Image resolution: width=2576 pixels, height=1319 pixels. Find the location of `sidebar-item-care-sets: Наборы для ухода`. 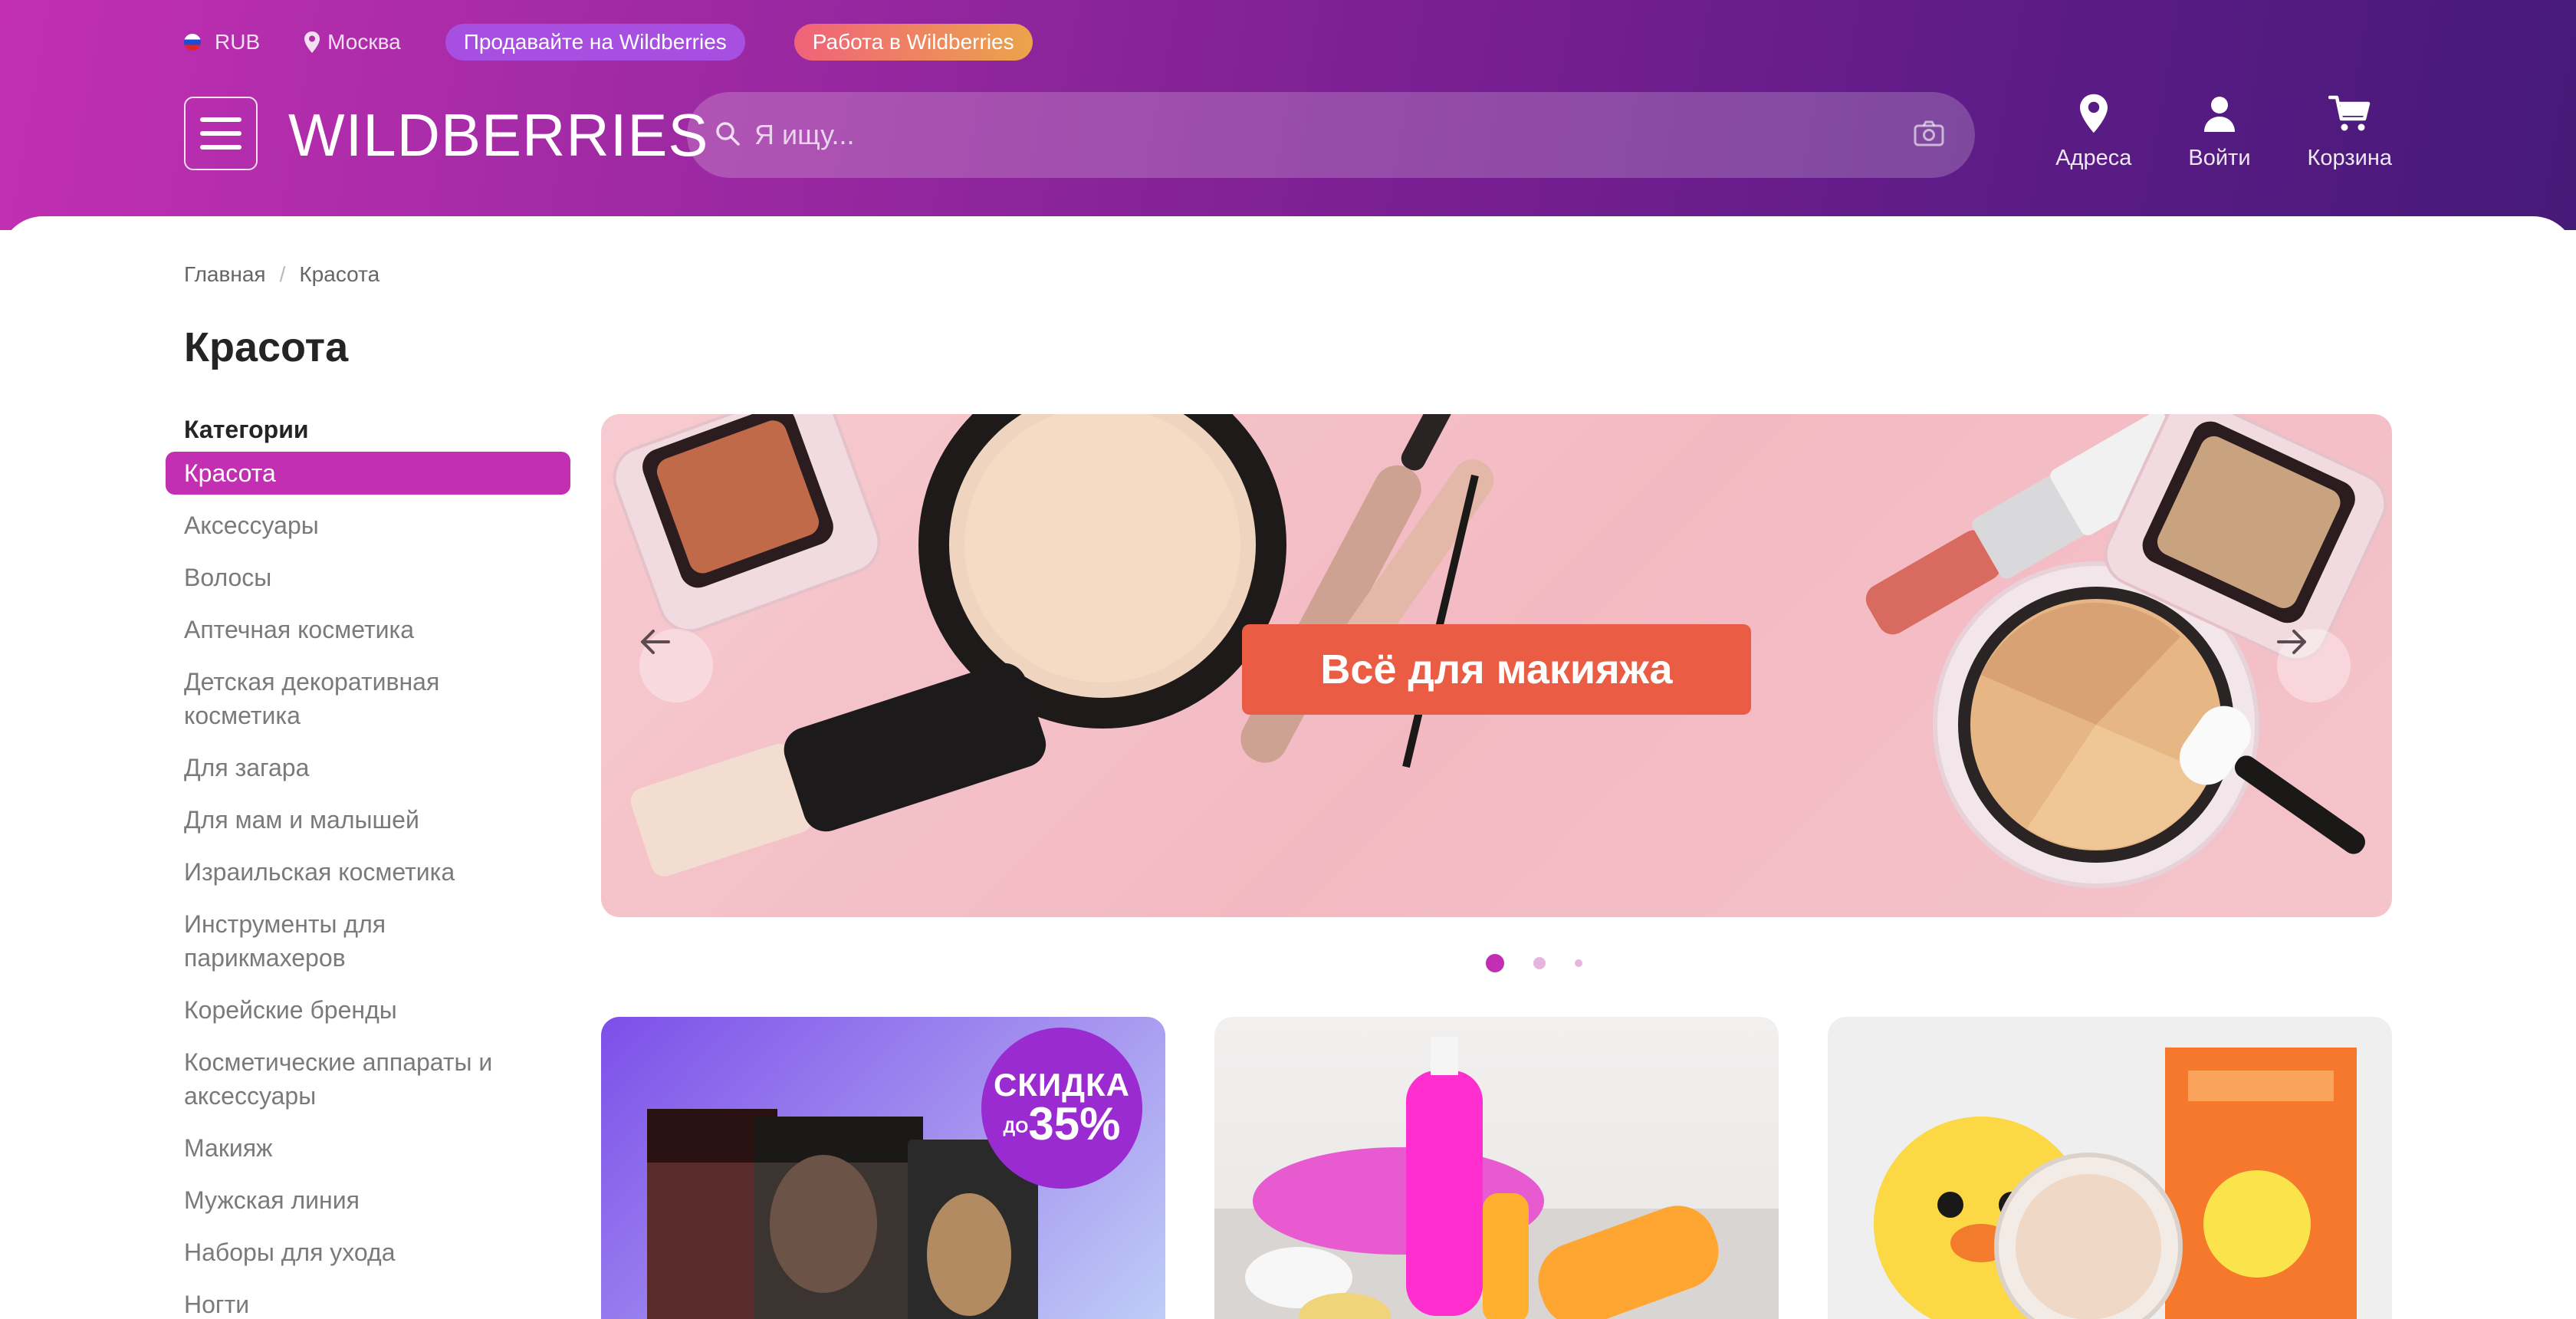

sidebar-item-care-sets: Наборы для ухода is located at coordinates (368, 1252).